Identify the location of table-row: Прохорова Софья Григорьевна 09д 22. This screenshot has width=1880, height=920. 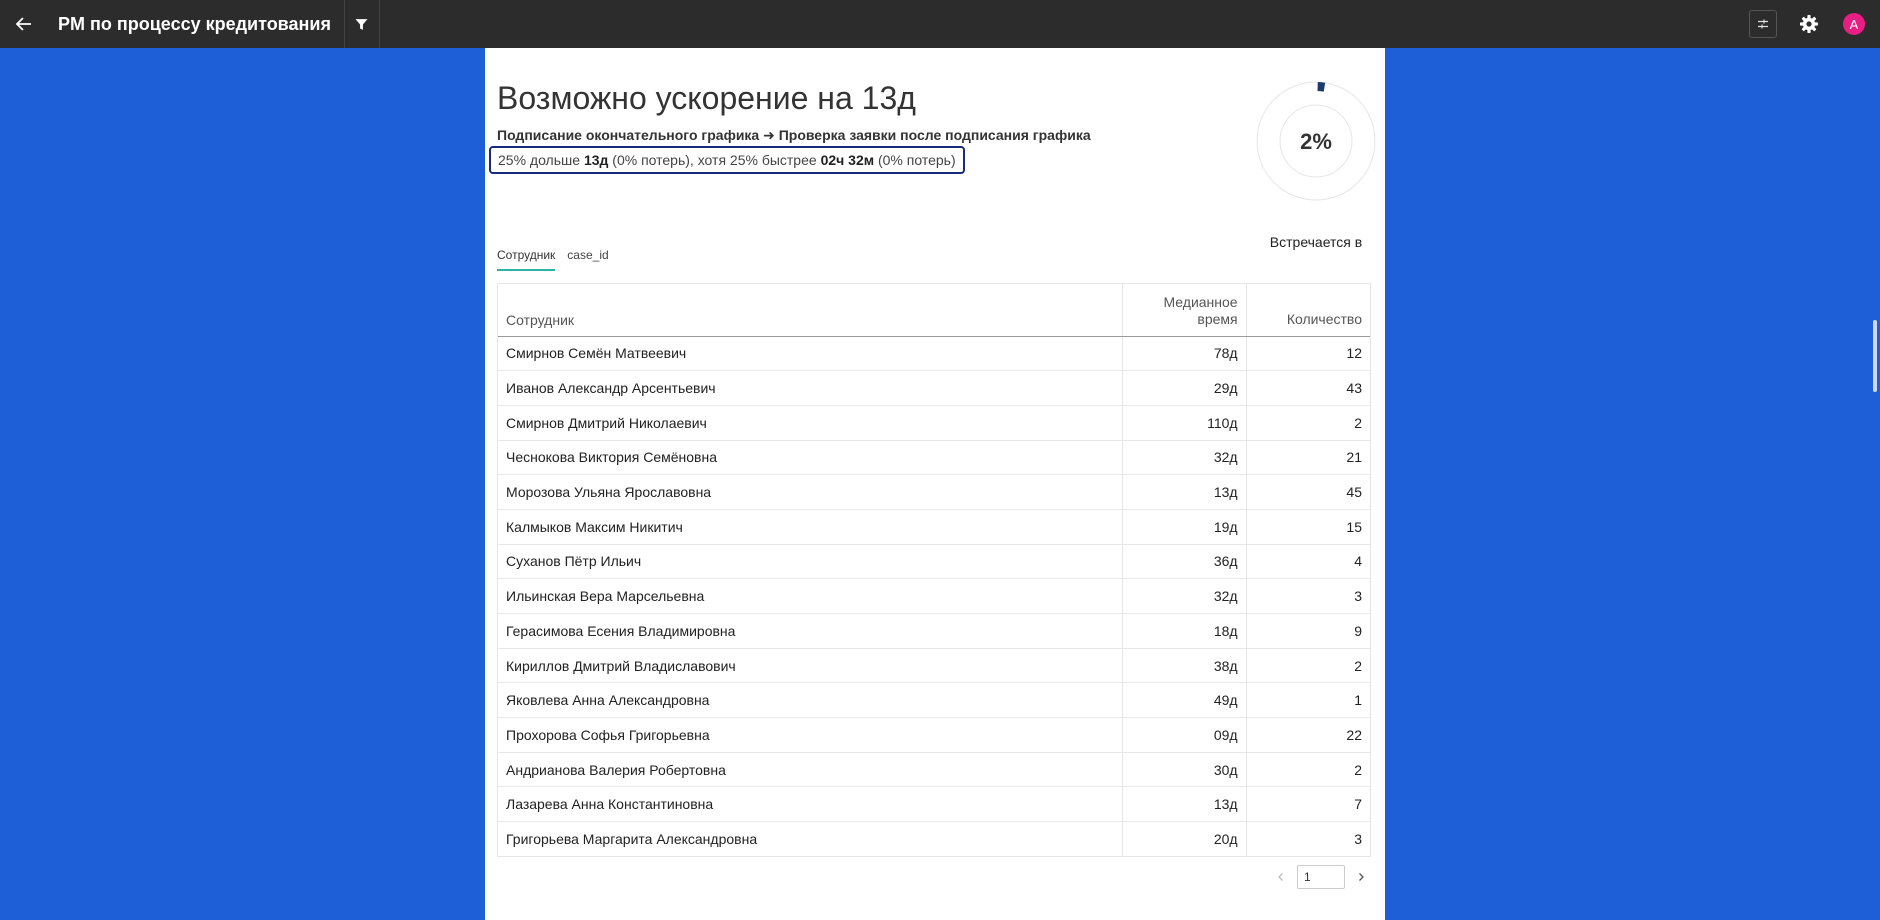
(934, 735).